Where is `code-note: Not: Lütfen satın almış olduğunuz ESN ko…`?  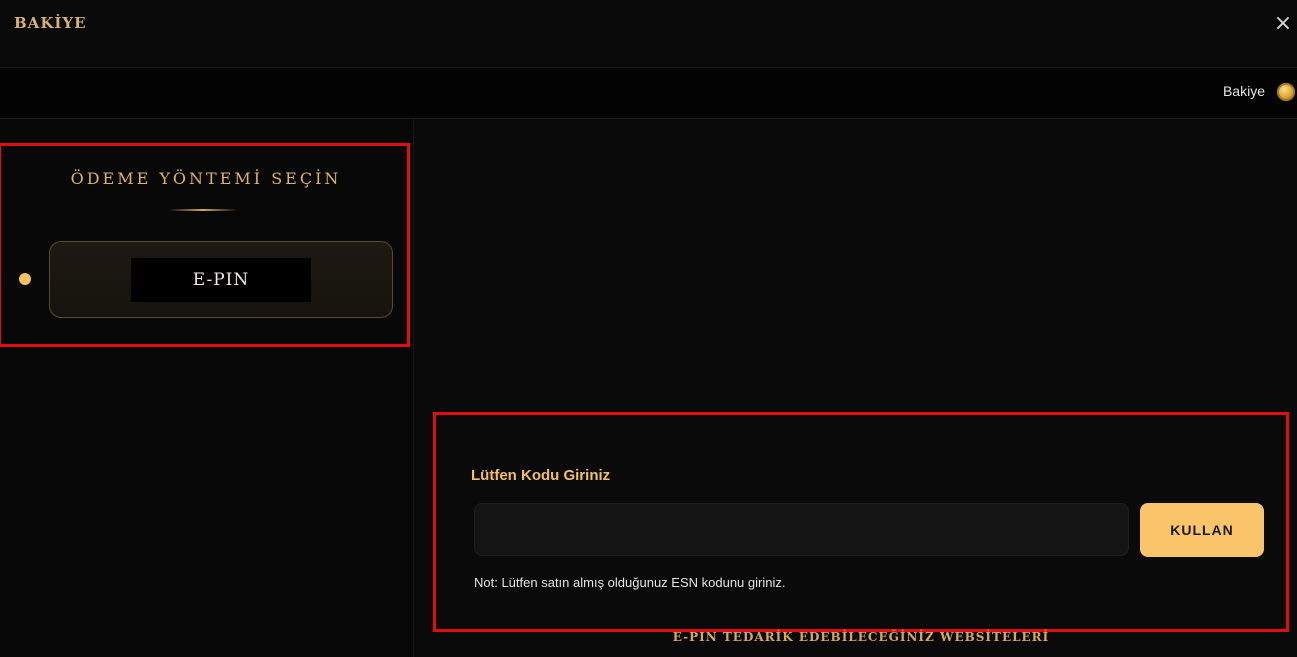 code-note: Not: Lütfen satın almış olduğunuz ESN ko… is located at coordinates (630, 582).